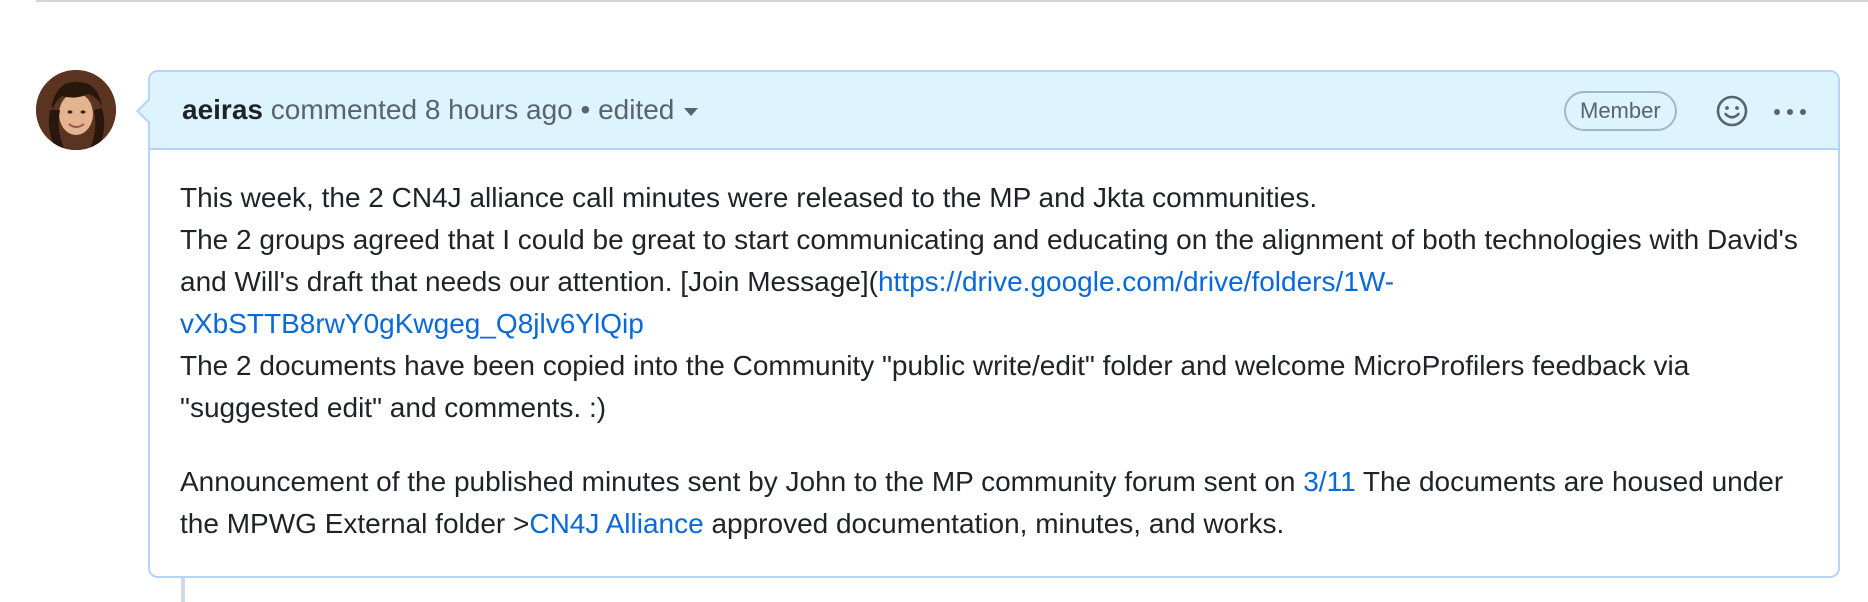 The width and height of the screenshot is (1868, 602). What do you see at coordinates (1329, 481) in the screenshot?
I see `date-link: 3/11` at bounding box center [1329, 481].